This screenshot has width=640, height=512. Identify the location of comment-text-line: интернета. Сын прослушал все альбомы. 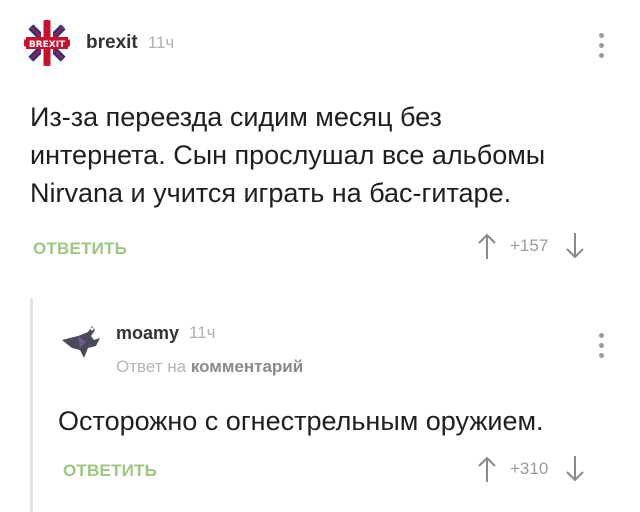
(288, 155).